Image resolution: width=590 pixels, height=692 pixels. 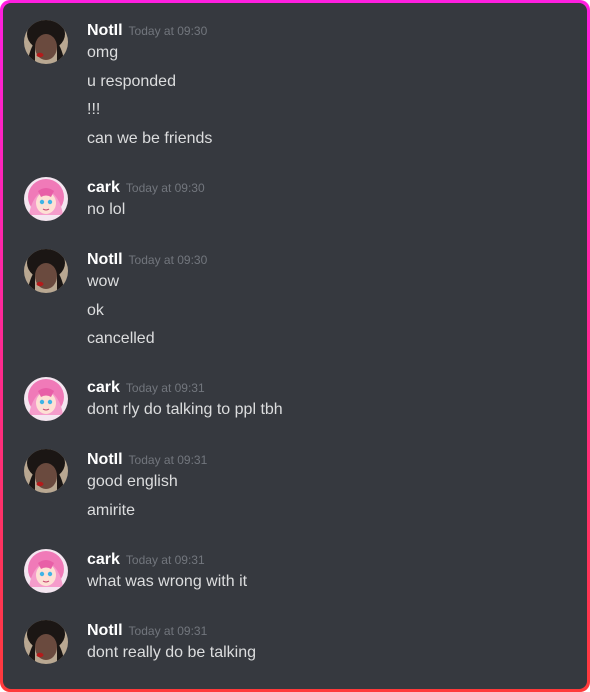 What do you see at coordinates (95, 310) in the screenshot?
I see `message-text: ok` at bounding box center [95, 310].